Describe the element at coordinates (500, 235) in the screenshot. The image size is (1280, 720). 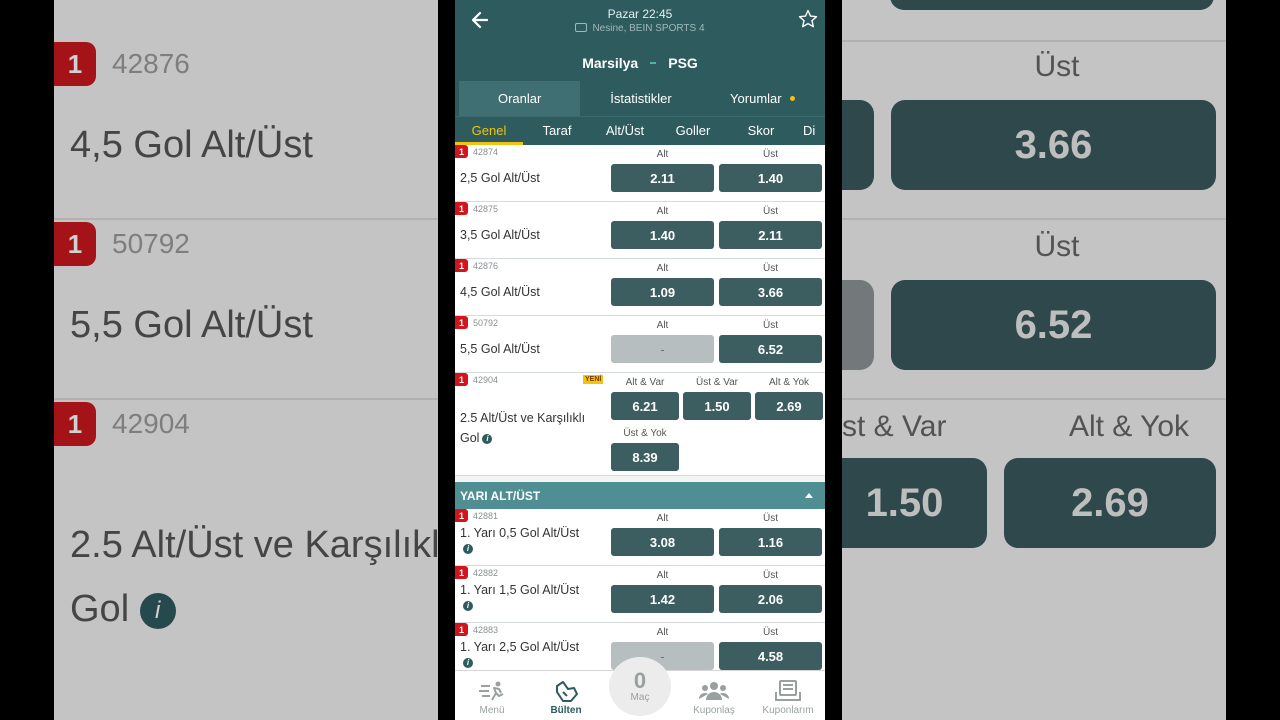
I see `market-label: 3,5 Gol Alt/Üst` at that location.